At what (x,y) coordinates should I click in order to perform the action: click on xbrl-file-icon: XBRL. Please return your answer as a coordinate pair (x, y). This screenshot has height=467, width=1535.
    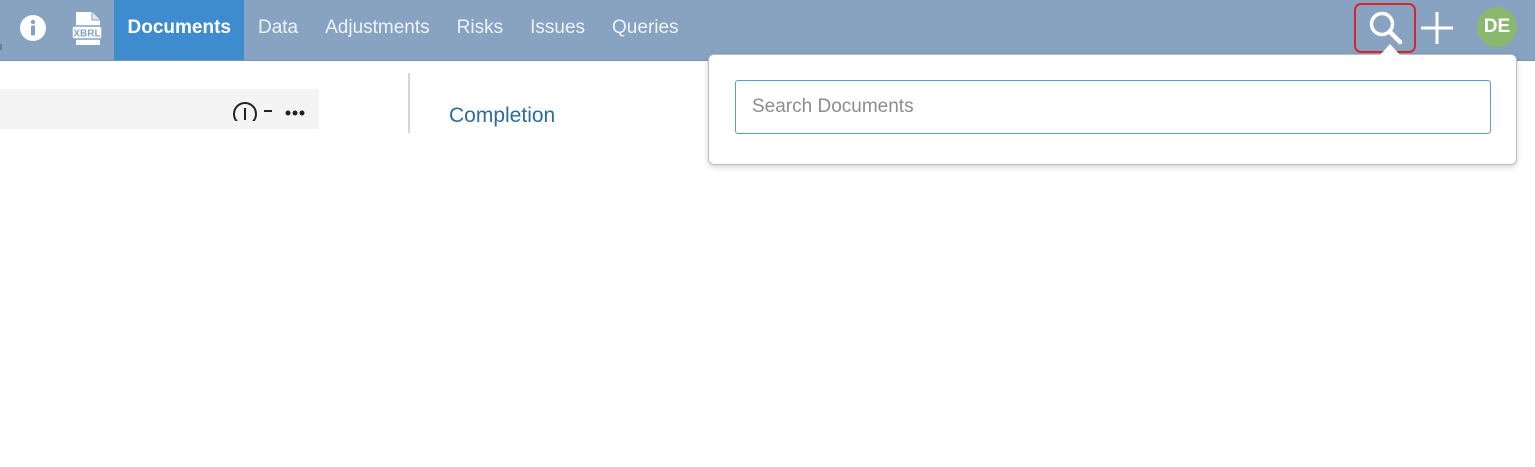
    Looking at the image, I should click on (87, 28).